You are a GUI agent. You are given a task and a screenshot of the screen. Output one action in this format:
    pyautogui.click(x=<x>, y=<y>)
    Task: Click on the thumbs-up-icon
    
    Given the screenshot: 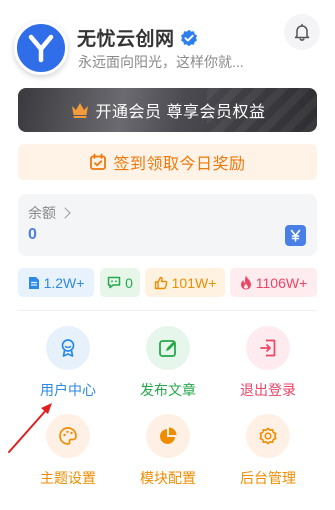 What is the action you would take?
    pyautogui.click(x=161, y=282)
    